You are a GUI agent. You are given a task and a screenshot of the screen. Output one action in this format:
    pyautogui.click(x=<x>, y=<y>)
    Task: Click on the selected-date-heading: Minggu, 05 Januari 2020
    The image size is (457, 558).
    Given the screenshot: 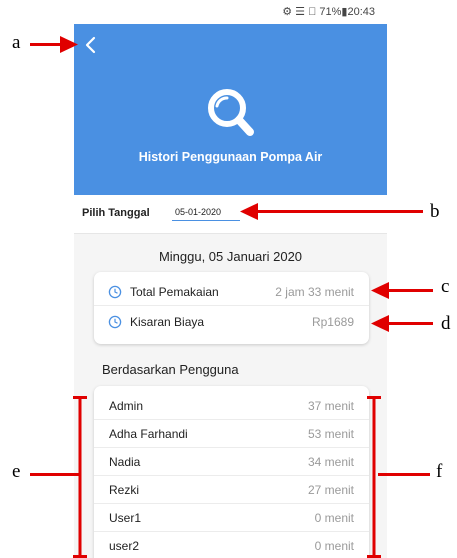 What is the action you would take?
    pyautogui.click(x=230, y=256)
    